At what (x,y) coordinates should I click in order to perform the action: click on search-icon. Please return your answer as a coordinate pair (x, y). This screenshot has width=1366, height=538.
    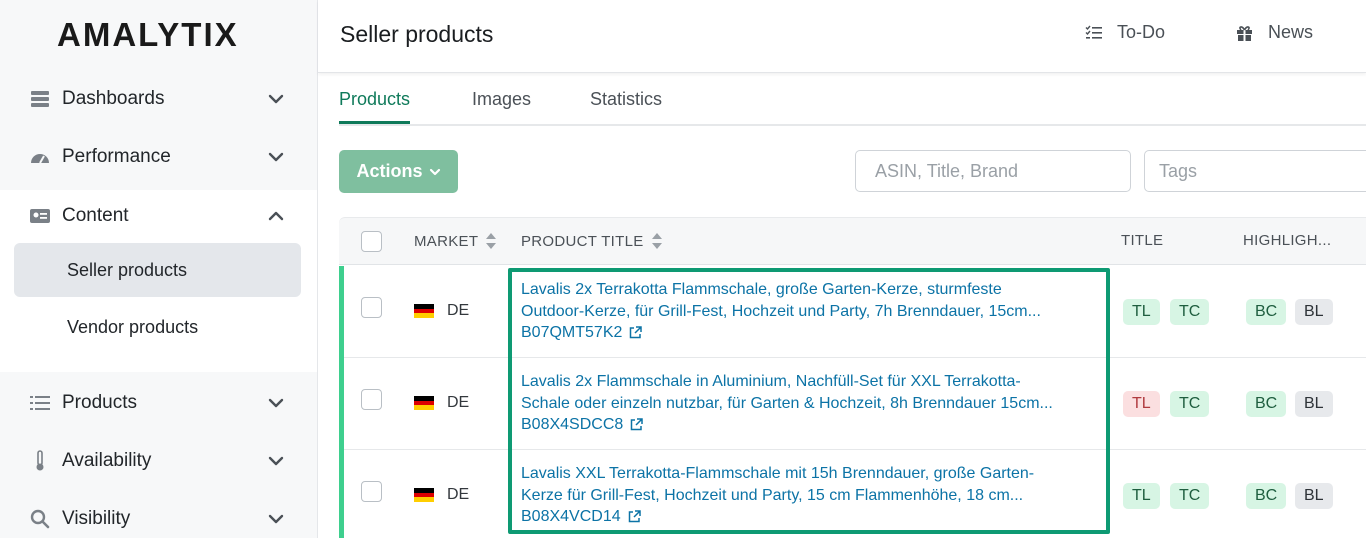
    Looking at the image, I should click on (40, 519).